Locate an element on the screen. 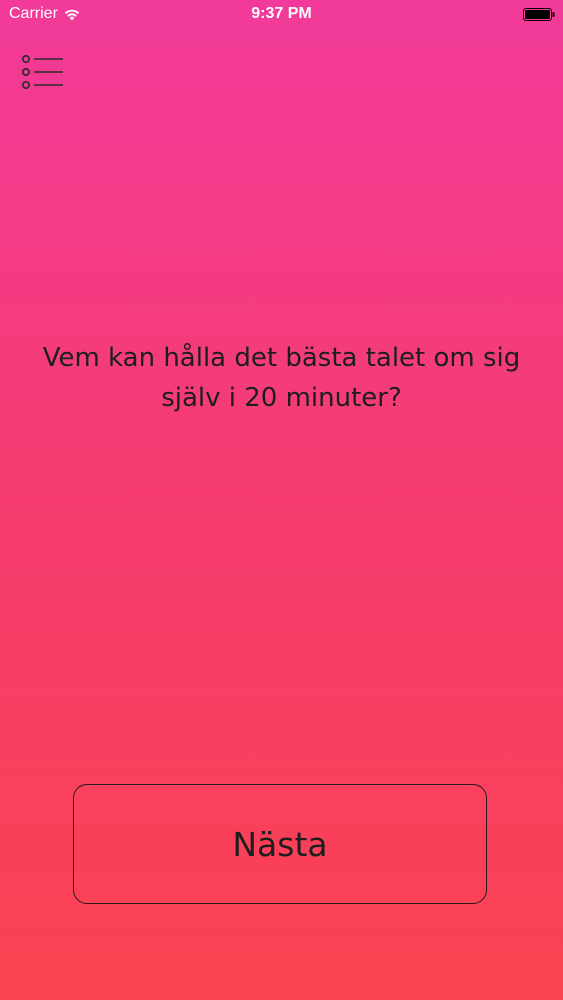 The height and width of the screenshot is (1000, 563). list-menu-icon is located at coordinates (42, 73).